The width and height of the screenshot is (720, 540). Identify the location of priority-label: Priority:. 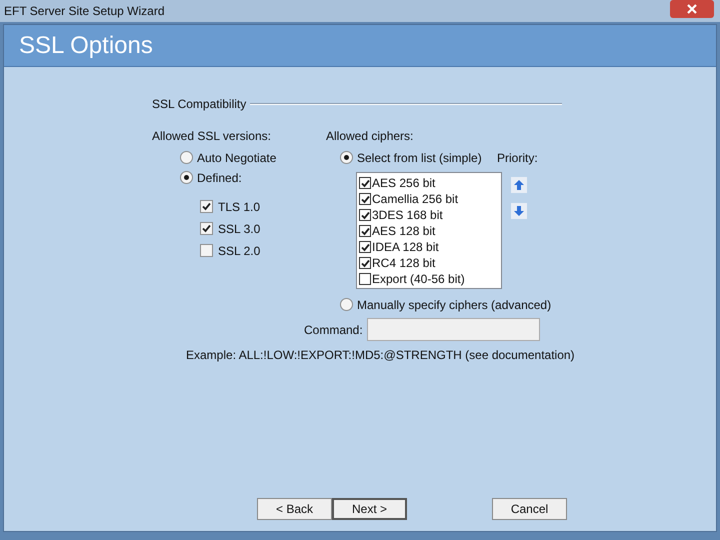
(517, 158).